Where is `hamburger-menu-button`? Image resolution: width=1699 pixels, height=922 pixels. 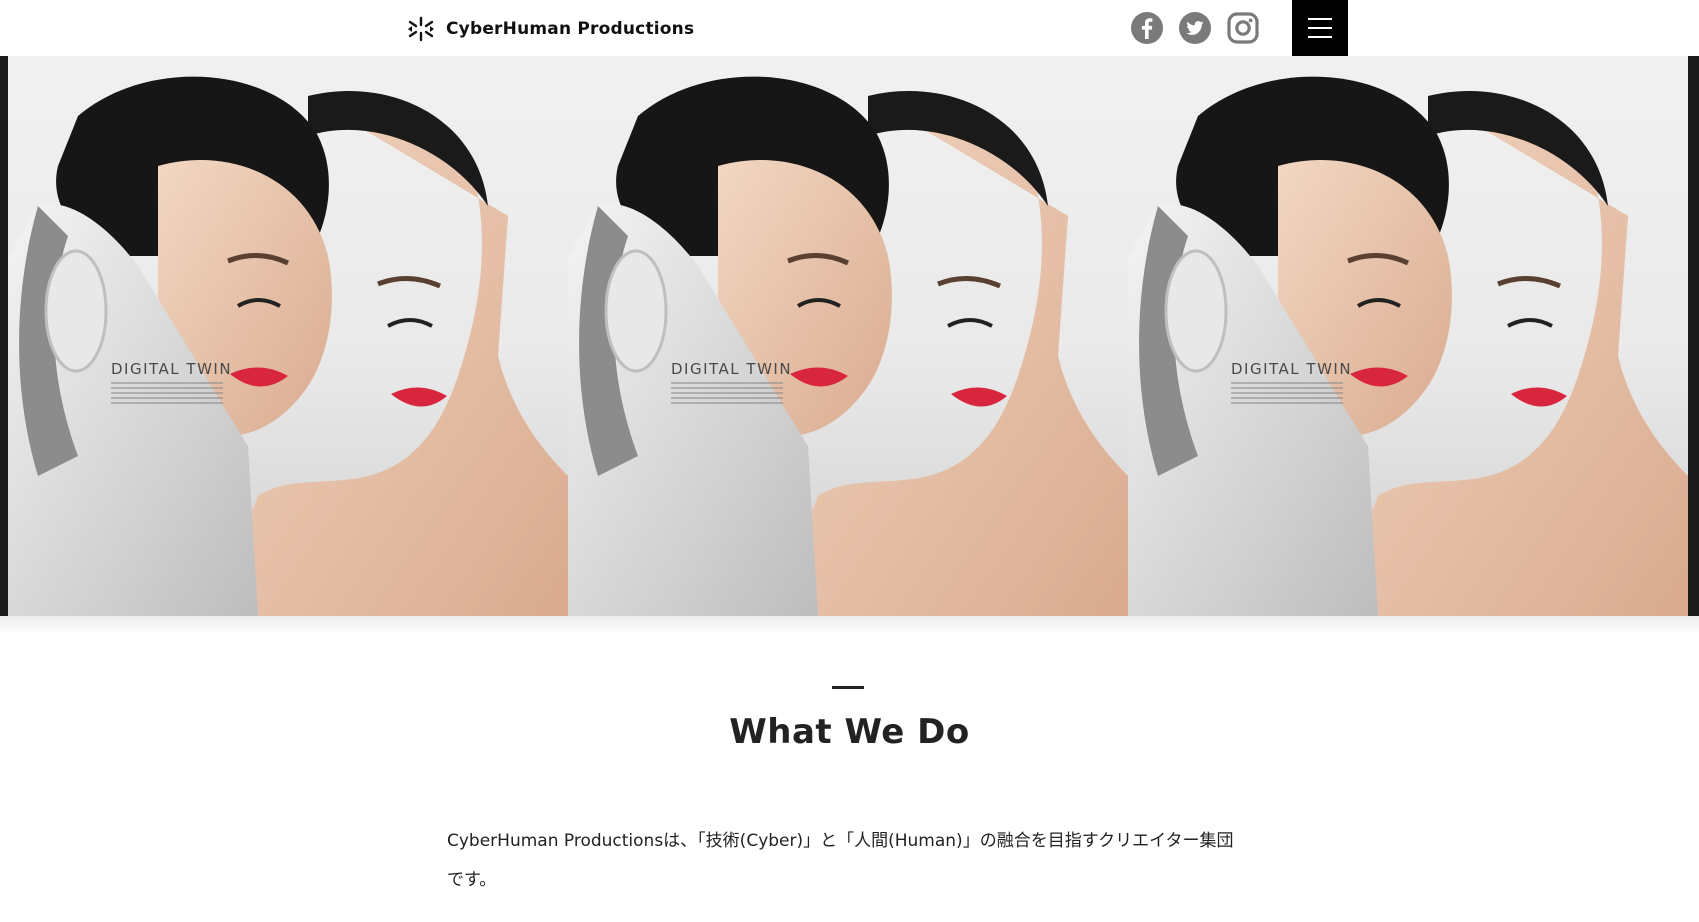 hamburger-menu-button is located at coordinates (1320, 28).